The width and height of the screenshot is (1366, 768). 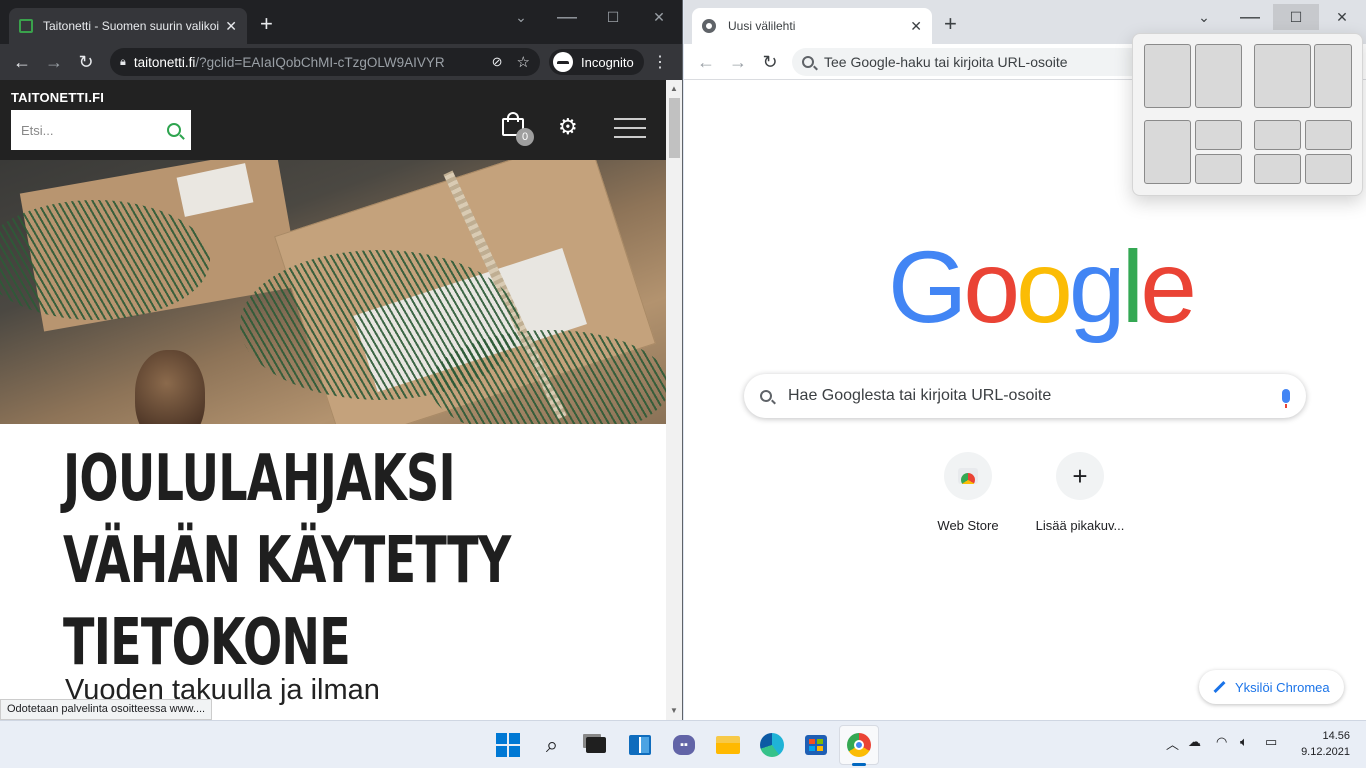 What do you see at coordinates (968, 525) in the screenshot?
I see `shortcut-label: Web Store` at bounding box center [968, 525].